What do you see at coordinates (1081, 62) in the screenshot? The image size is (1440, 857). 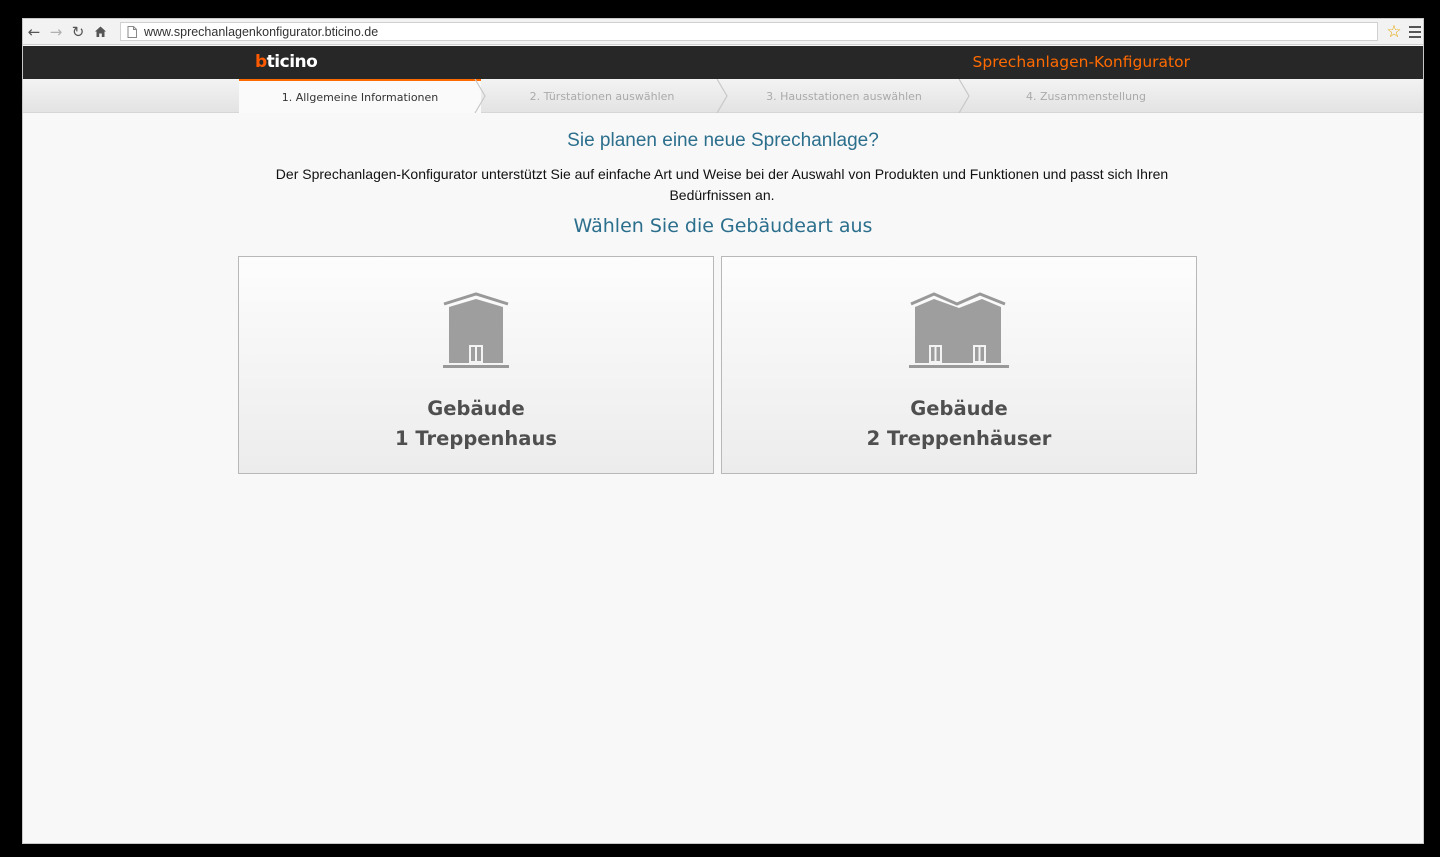 I see `page-title: Sprechanlagen-Konfigurator` at bounding box center [1081, 62].